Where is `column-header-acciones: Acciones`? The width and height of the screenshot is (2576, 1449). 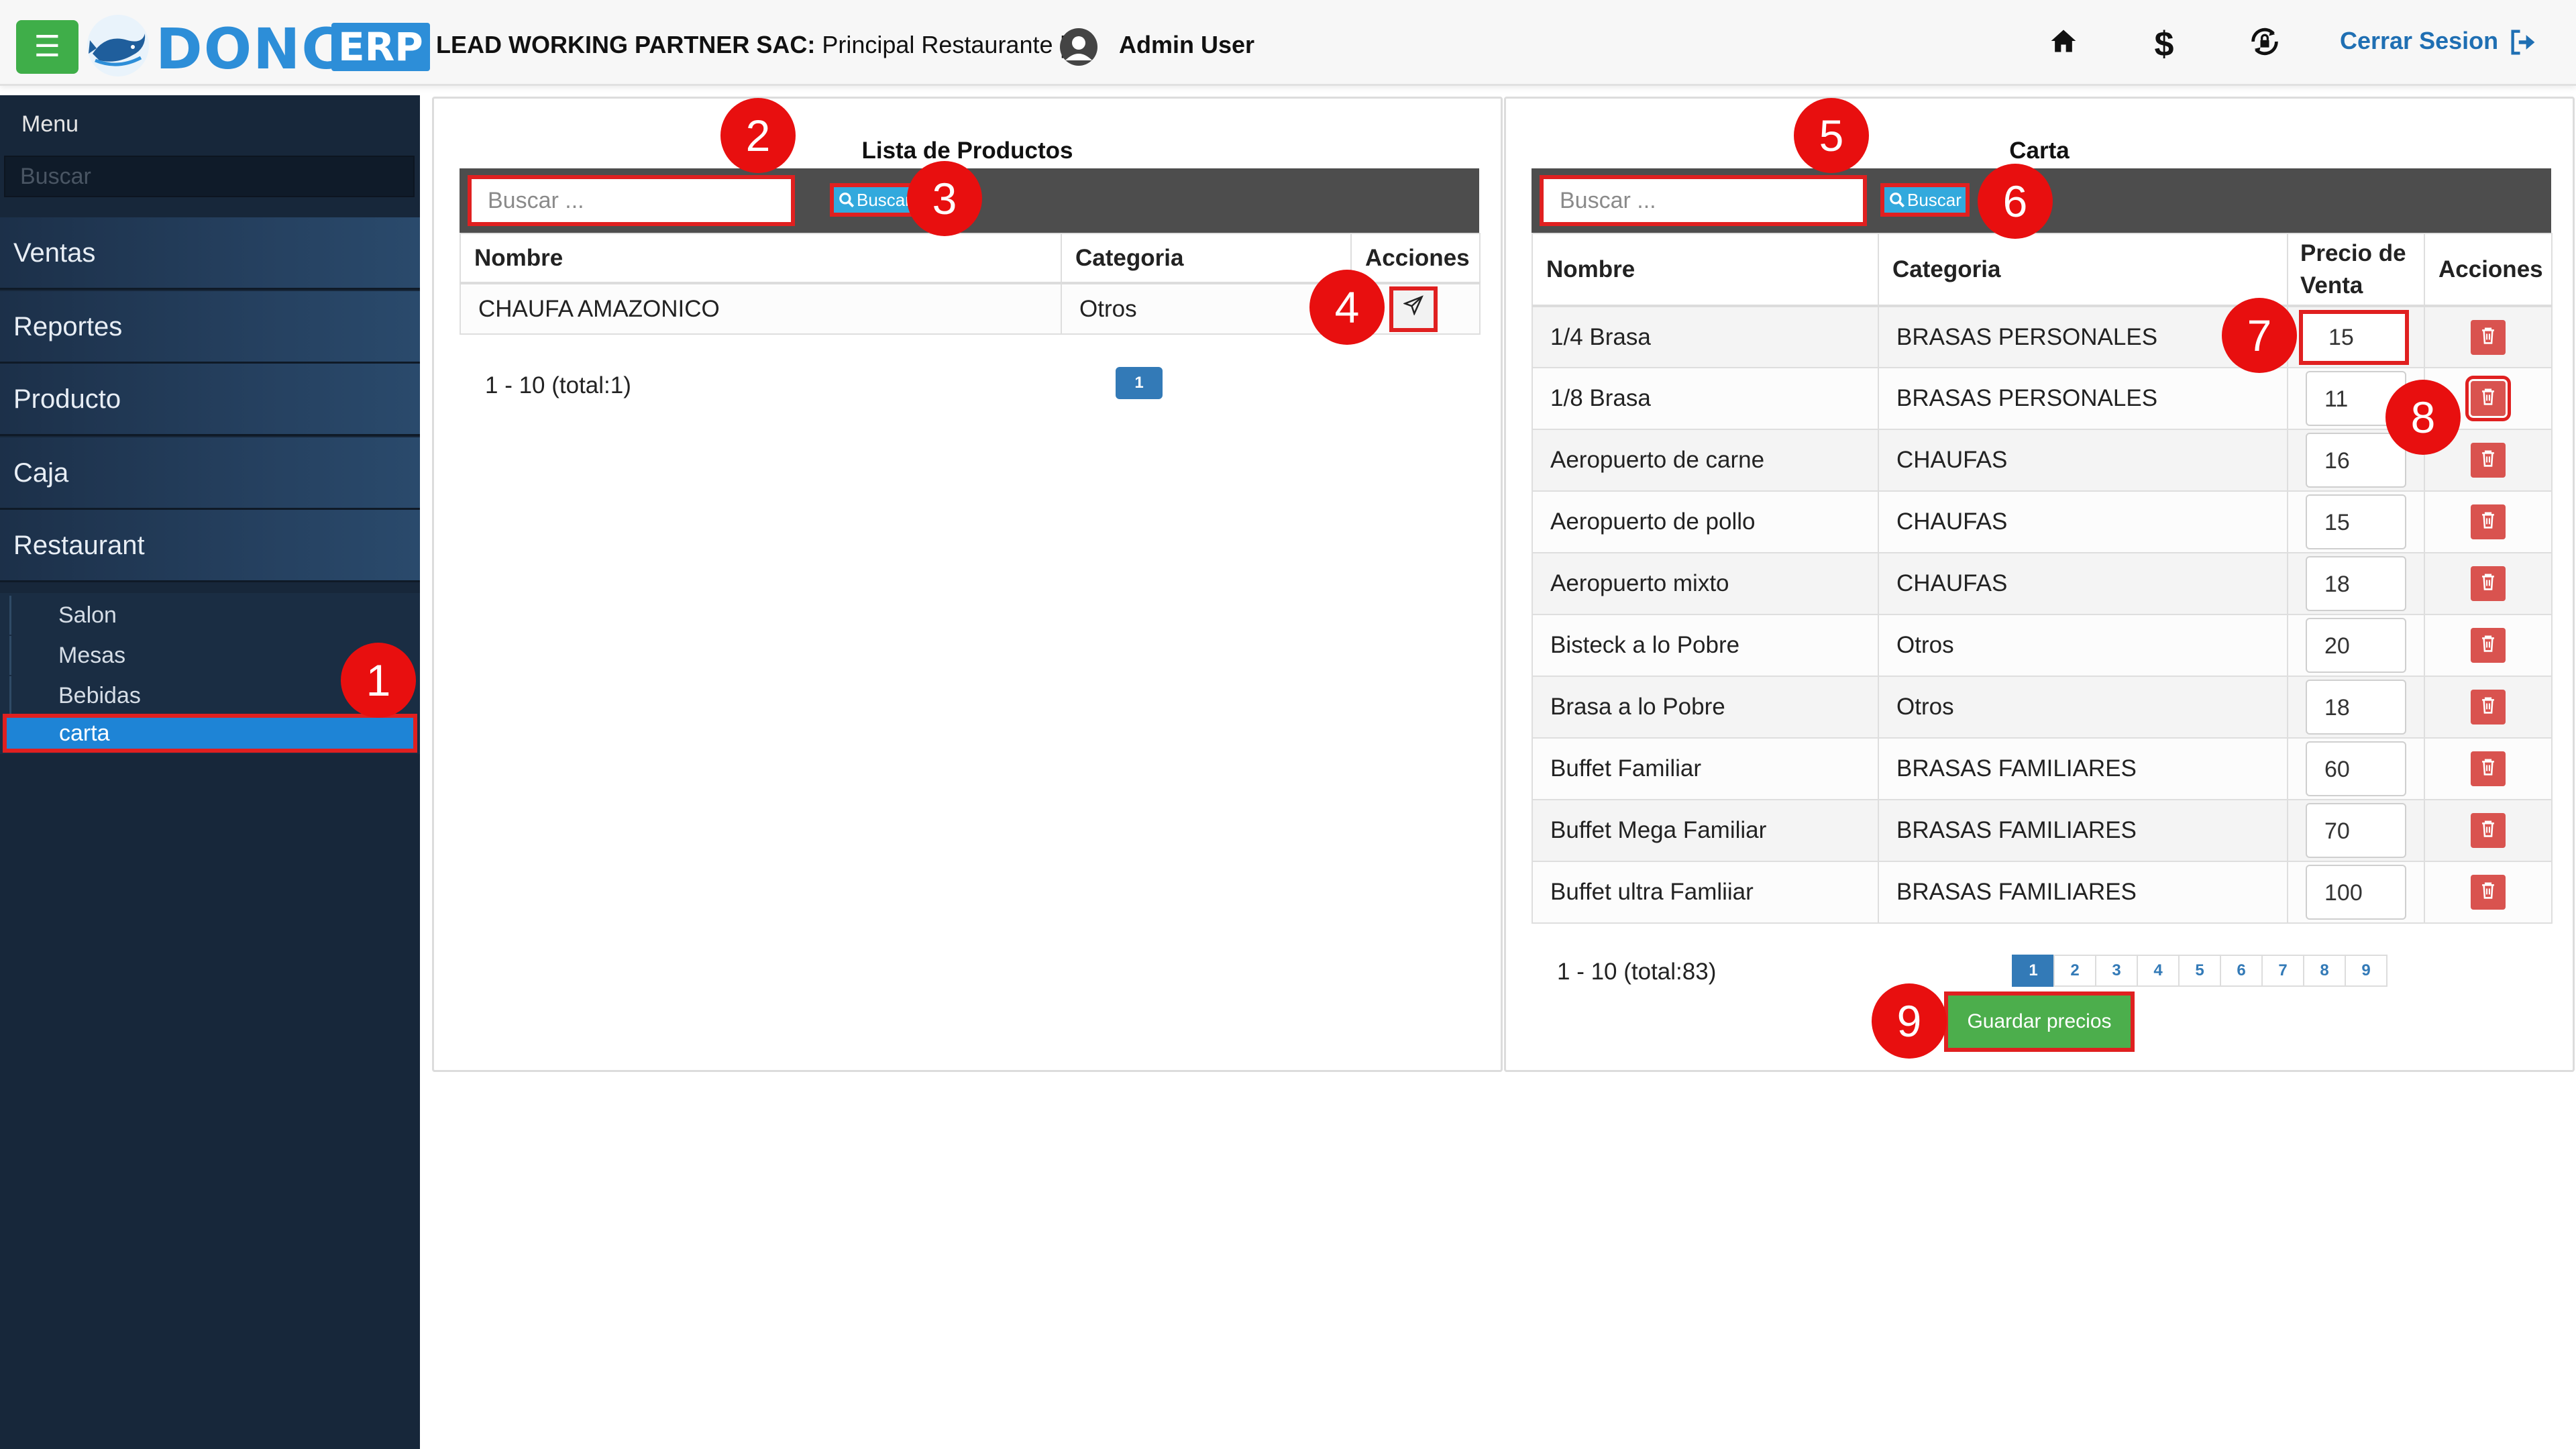 column-header-acciones: Acciones is located at coordinates (2488, 270).